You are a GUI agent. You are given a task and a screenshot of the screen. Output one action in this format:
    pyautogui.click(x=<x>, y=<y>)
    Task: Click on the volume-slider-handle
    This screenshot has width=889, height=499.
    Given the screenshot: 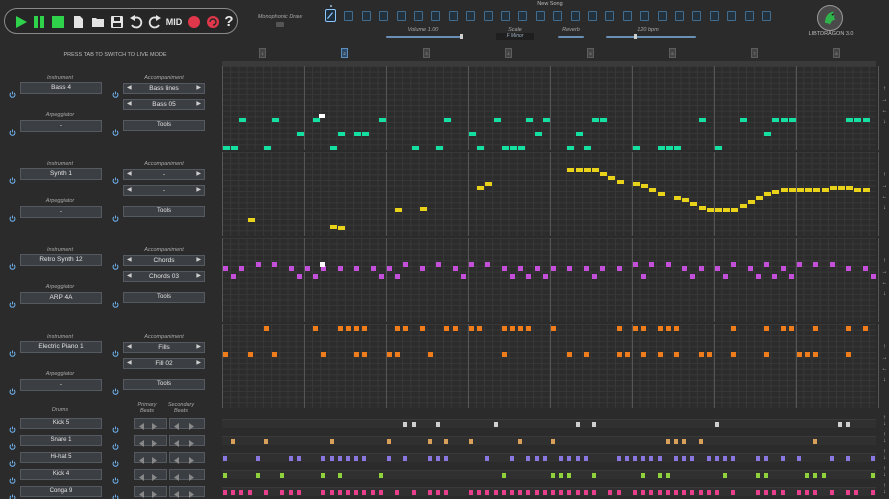 What is the action you would take?
    pyautogui.click(x=461, y=36)
    